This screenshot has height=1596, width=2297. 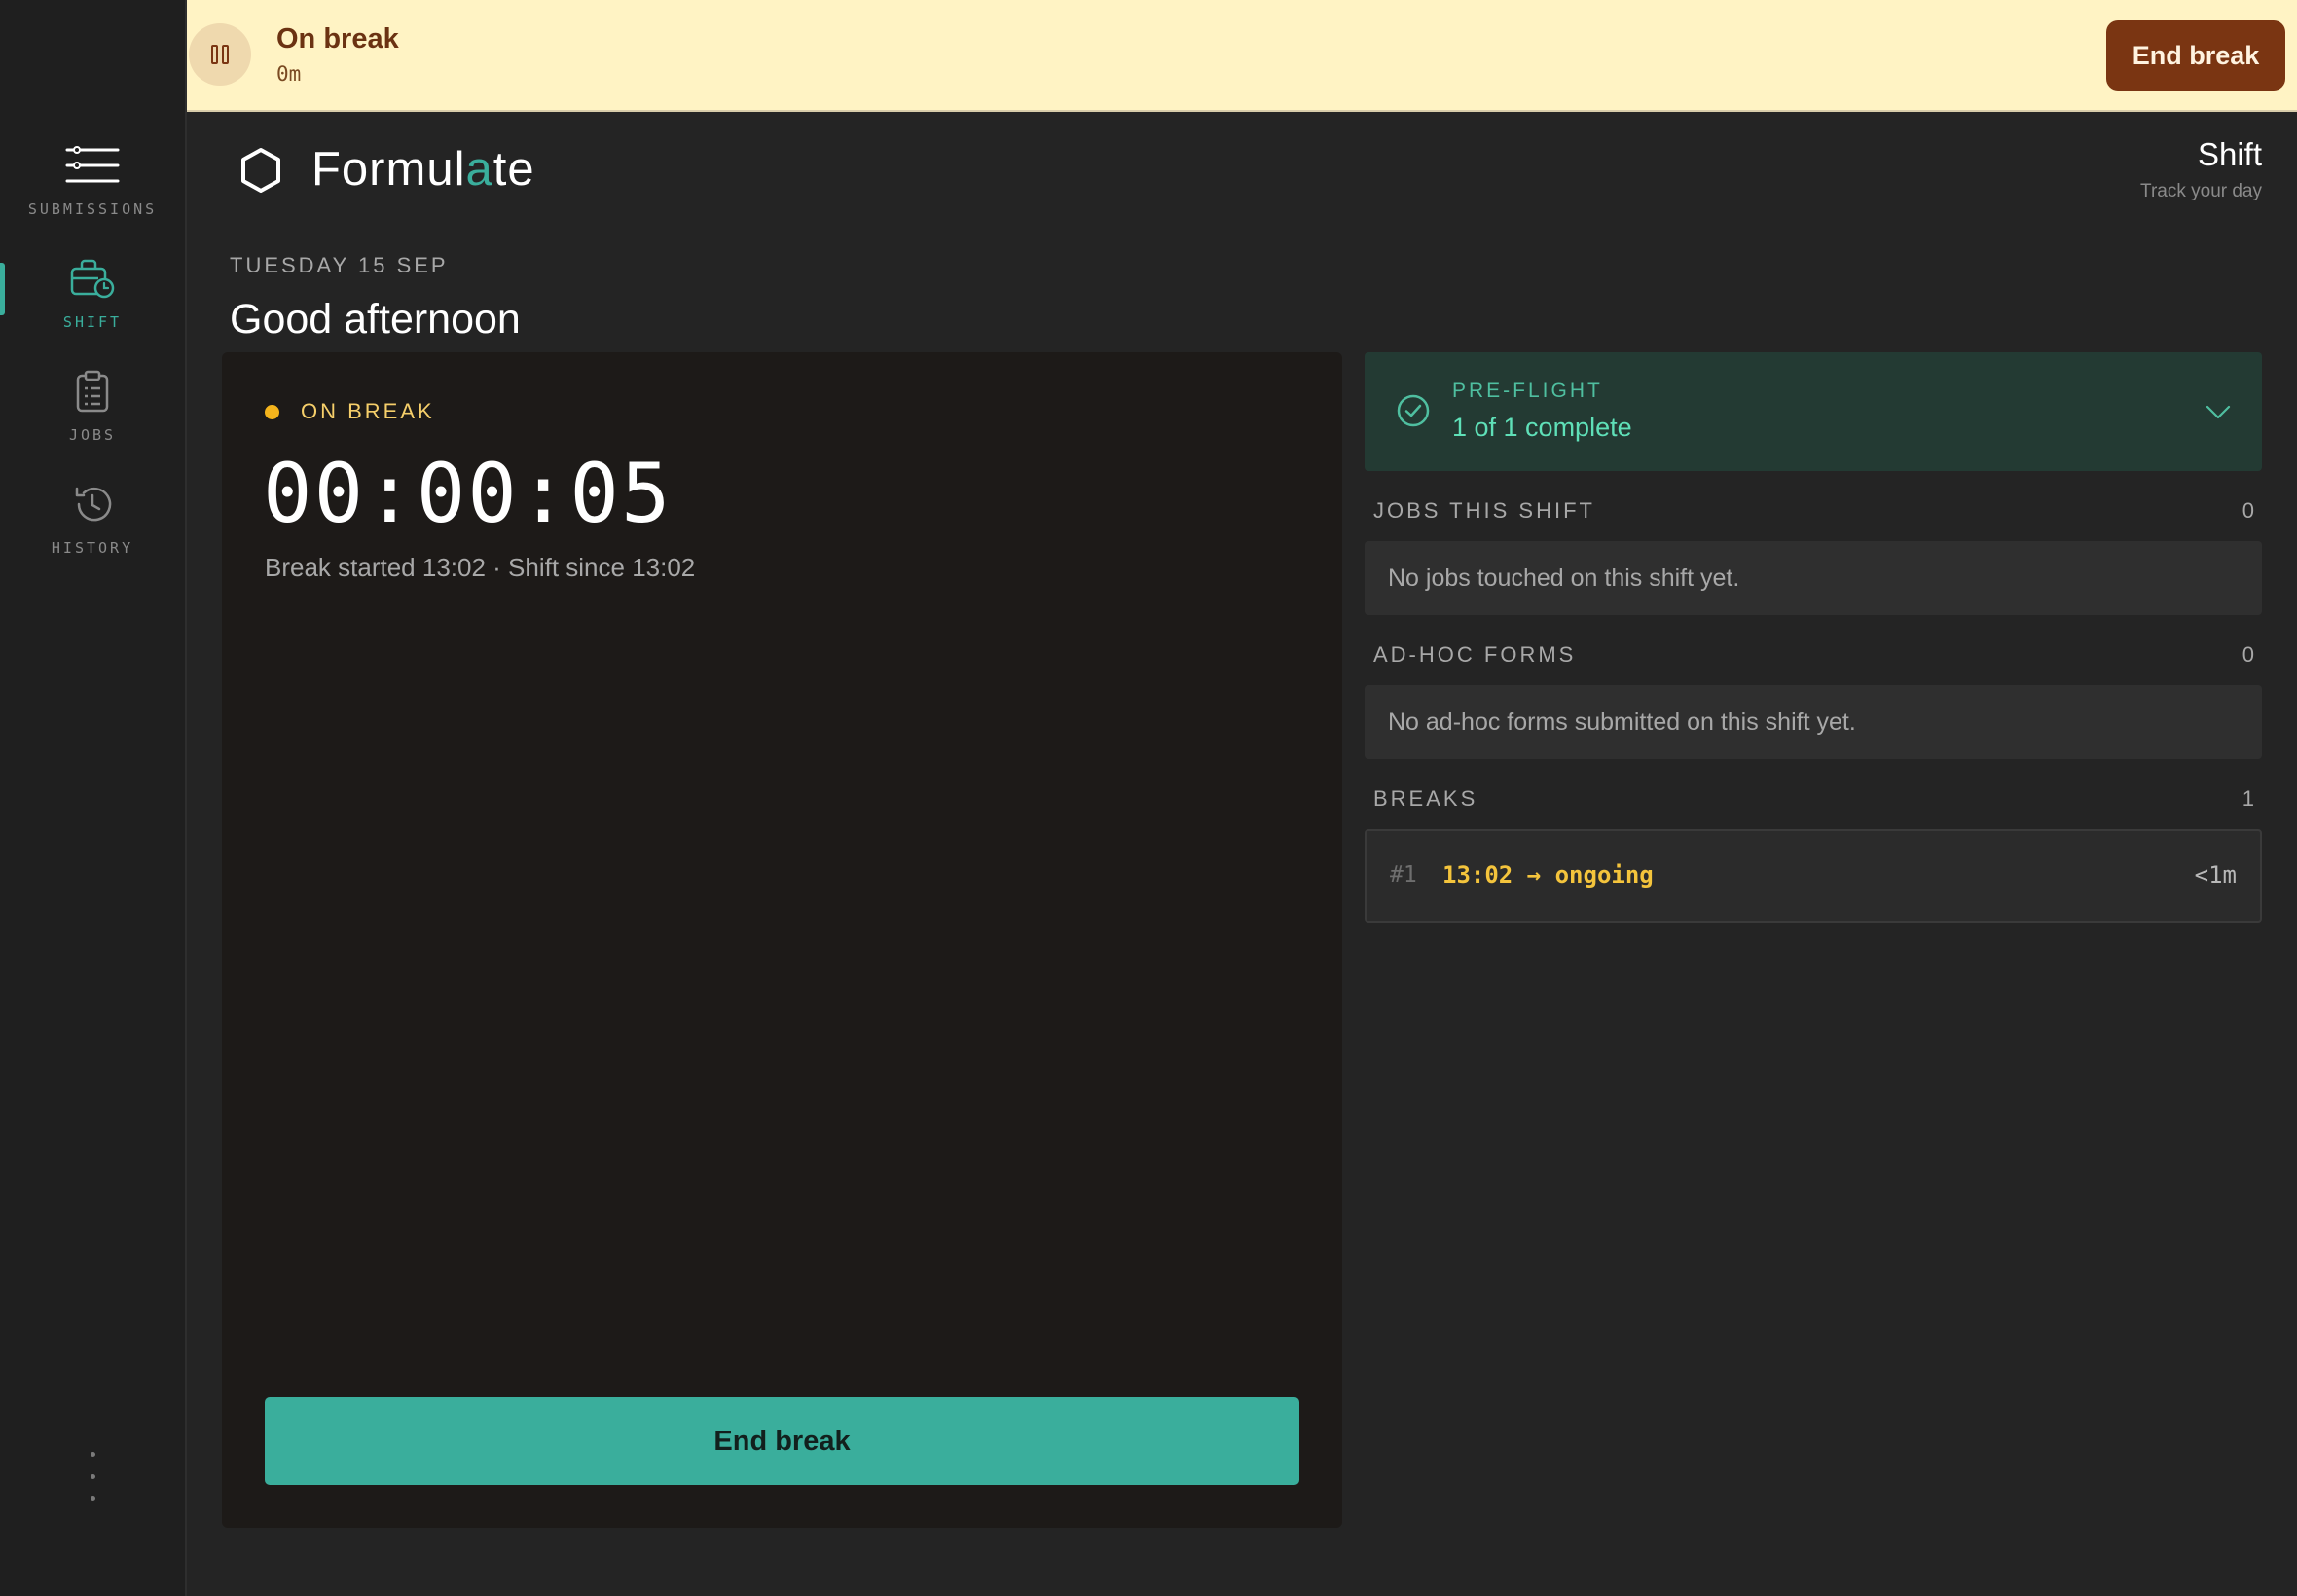 I want to click on preflight-panel: PRE-FLIGHT 1 of 1 complete, so click(x=1814, y=412).